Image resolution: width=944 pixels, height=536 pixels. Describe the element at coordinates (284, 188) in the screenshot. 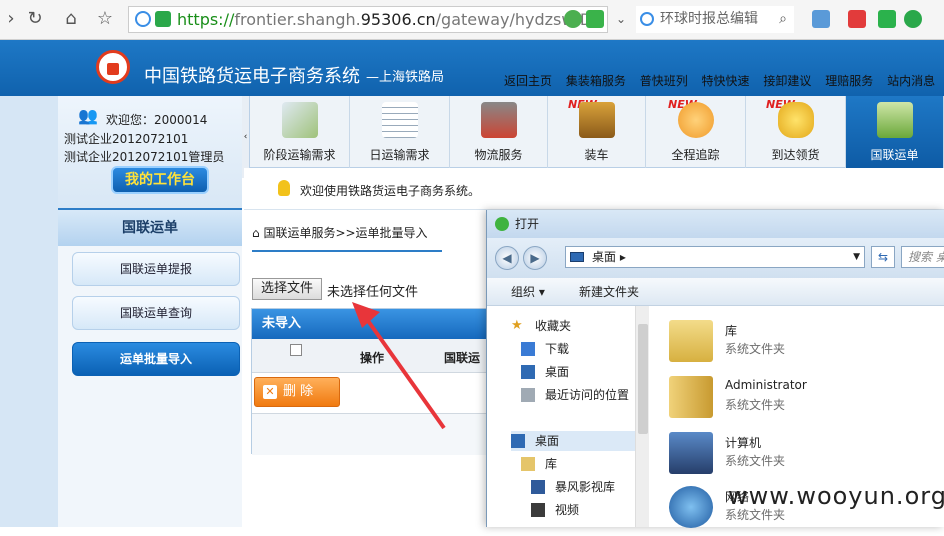

I see `lightbulb-icon` at that location.